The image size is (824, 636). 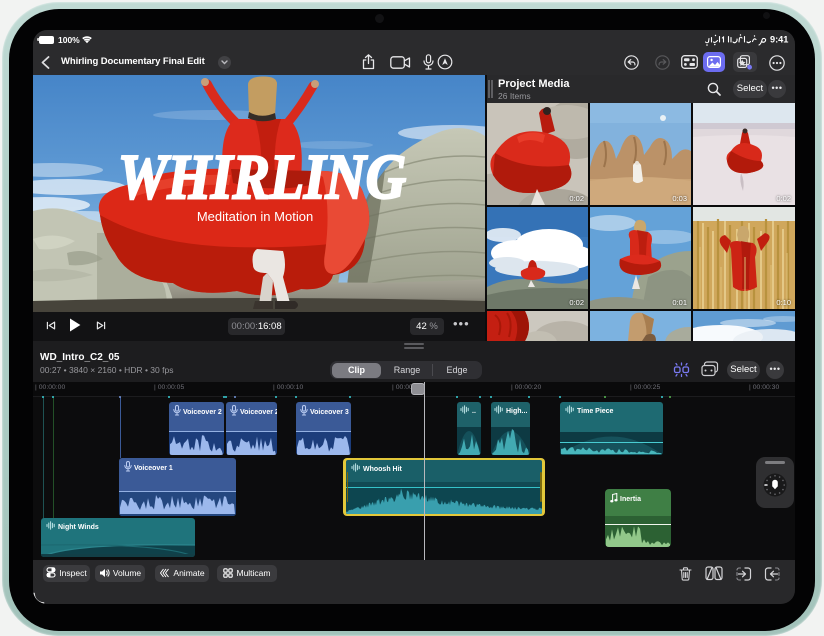 I want to click on svg-text: 9:41, so click(x=779, y=40).